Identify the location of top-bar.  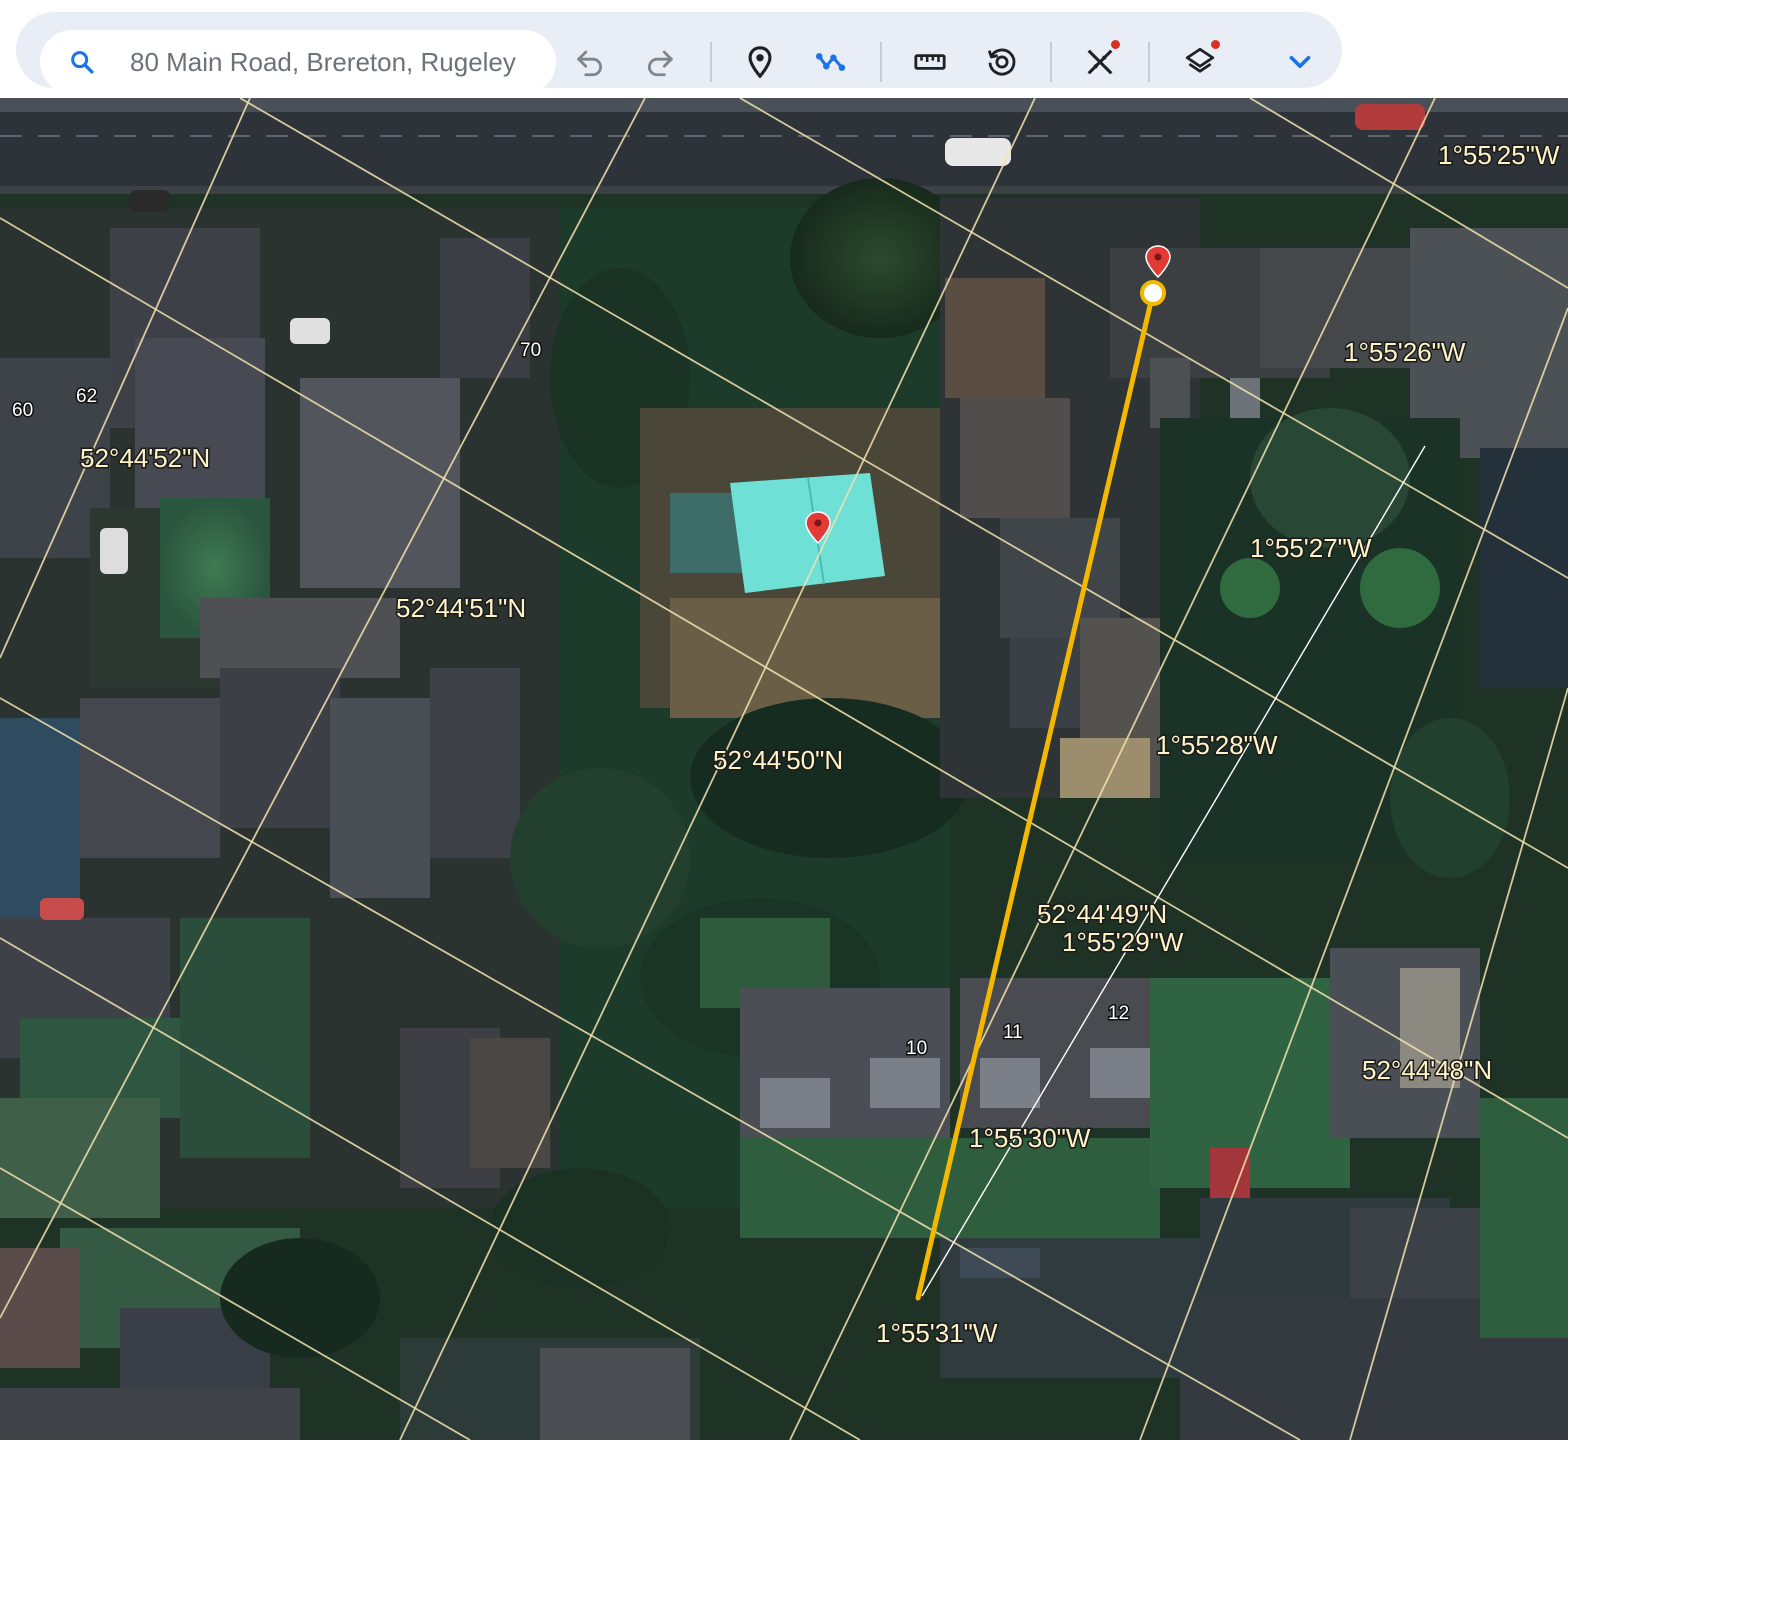
(784, 49).